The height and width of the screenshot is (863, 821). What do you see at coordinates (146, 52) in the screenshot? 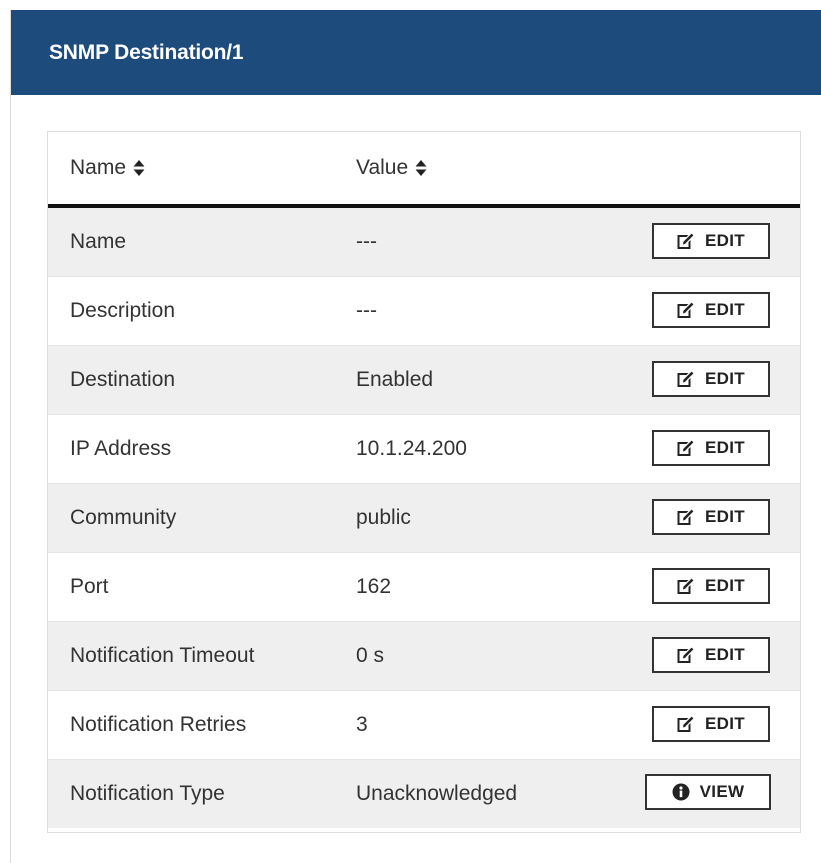
I see `panel-title: SNMP Destination/1` at bounding box center [146, 52].